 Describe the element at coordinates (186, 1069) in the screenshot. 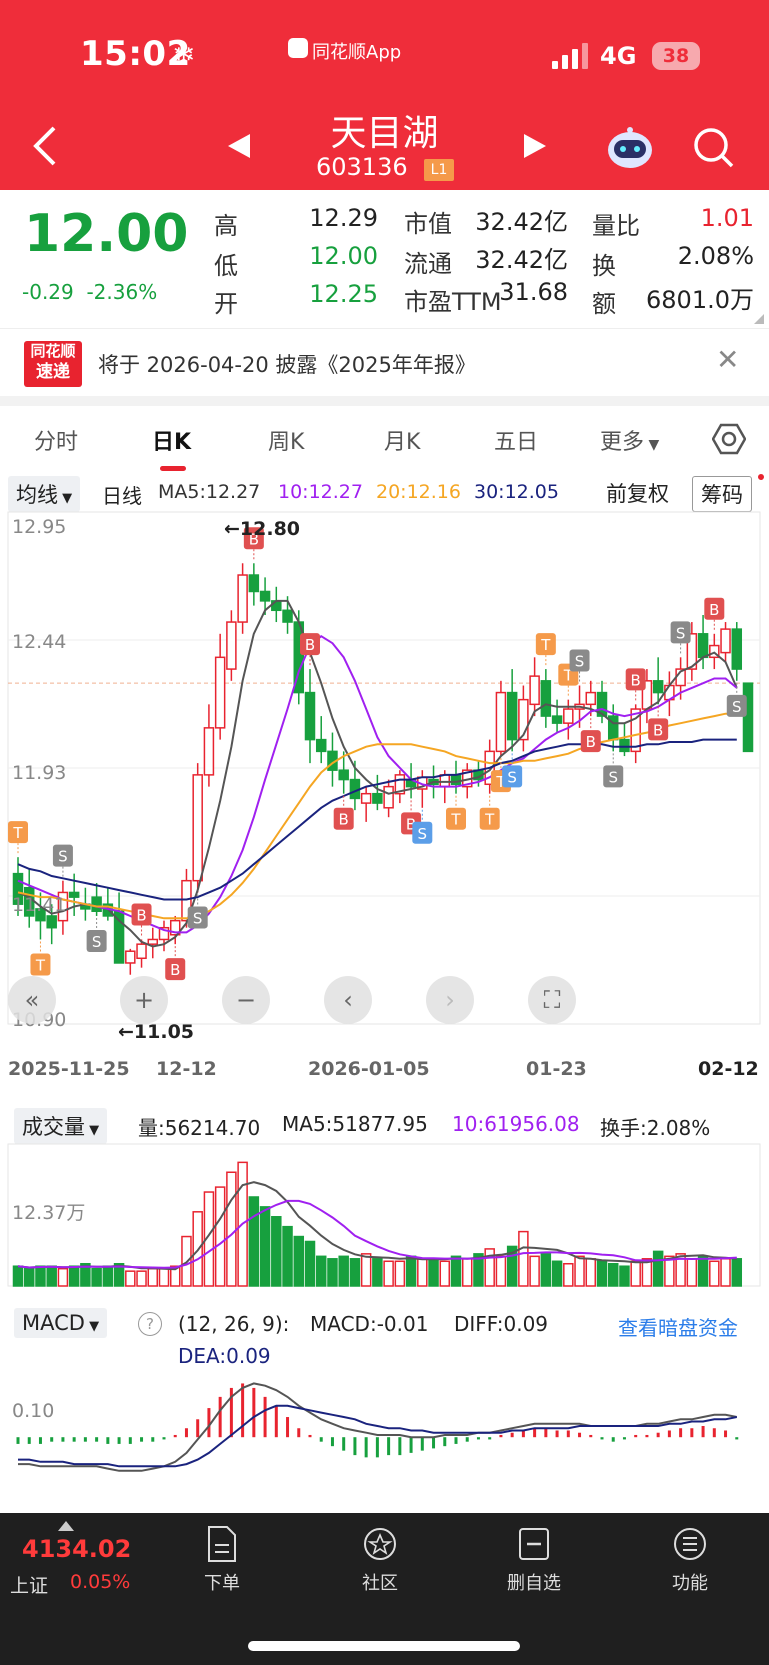

I see `date-label-2: 12-12` at that location.